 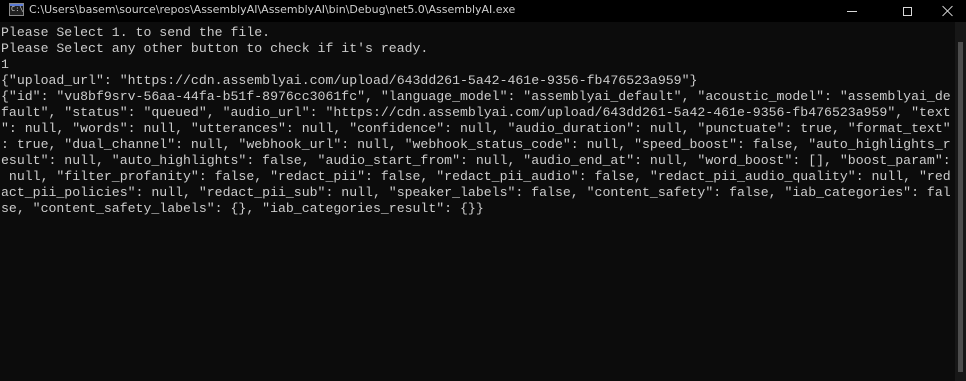 I want to click on maximize-button, so click(x=907, y=11).